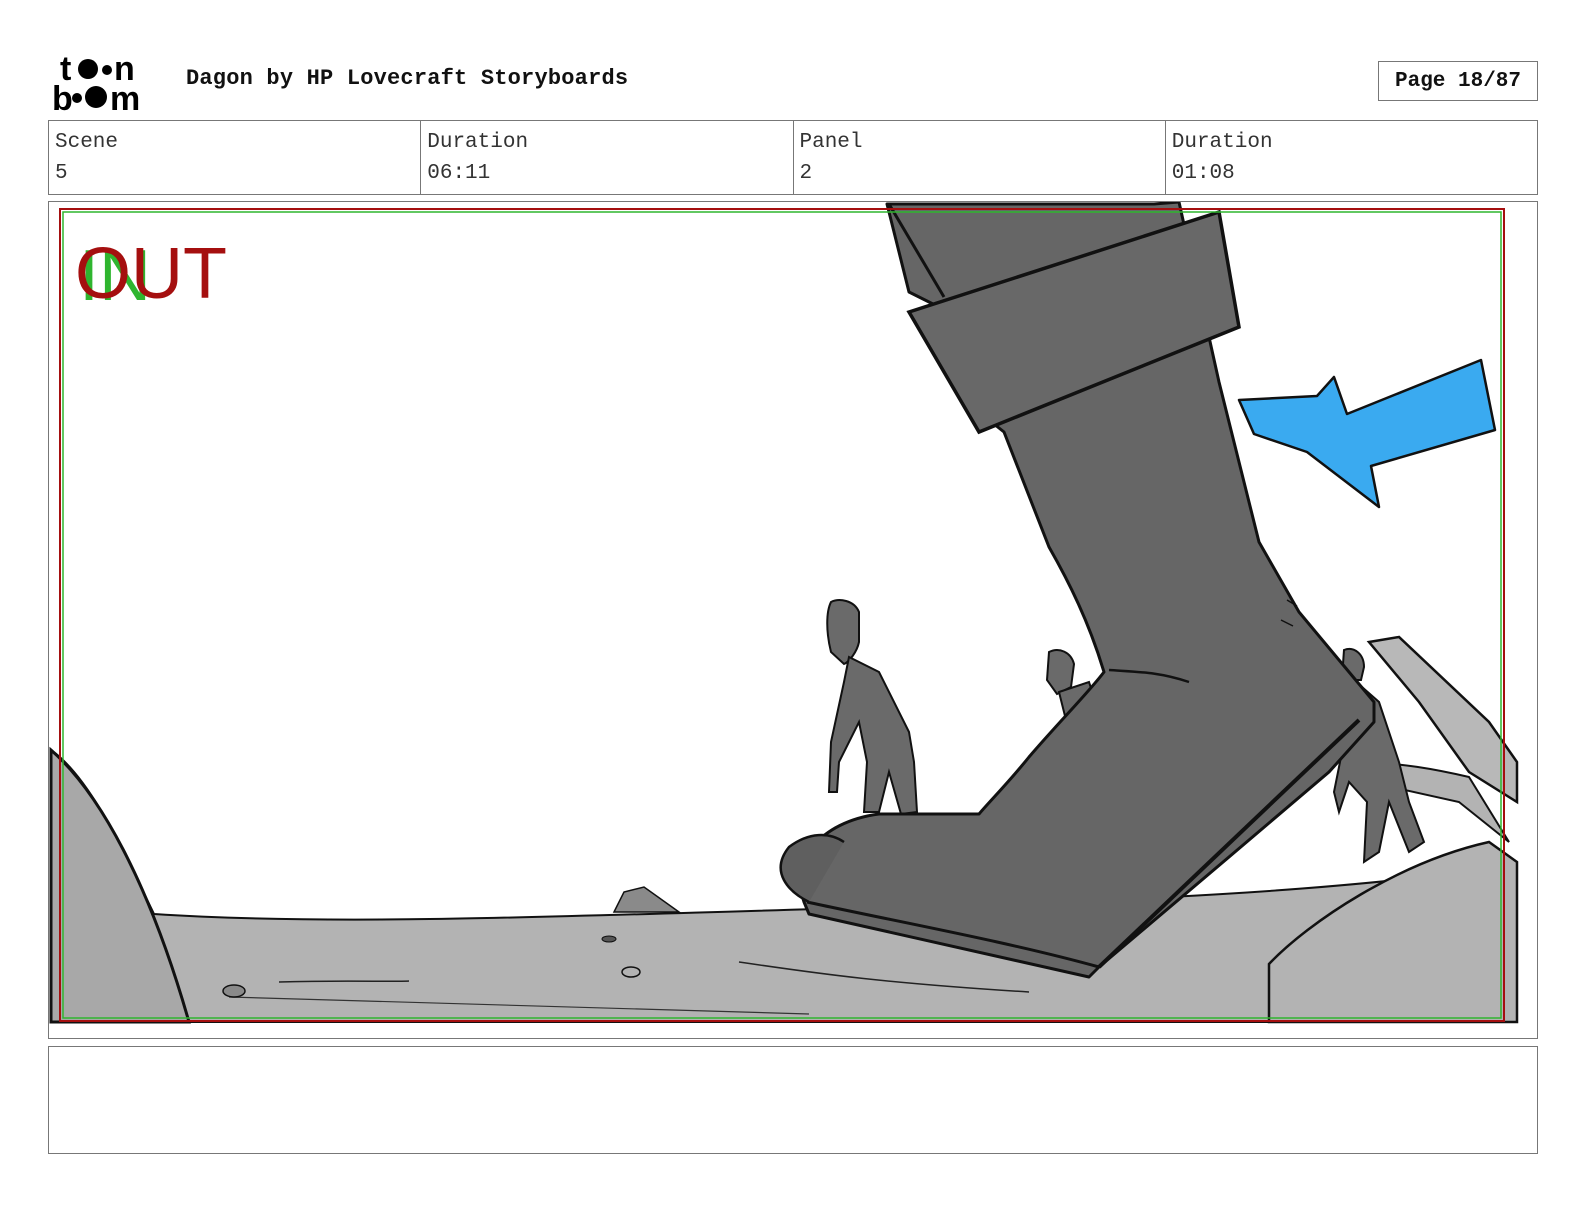 Image resolution: width=1584 pixels, height=1224 pixels. Describe the element at coordinates (1203, 173) in the screenshot. I see `panel-duration-value: 01:08` at that location.